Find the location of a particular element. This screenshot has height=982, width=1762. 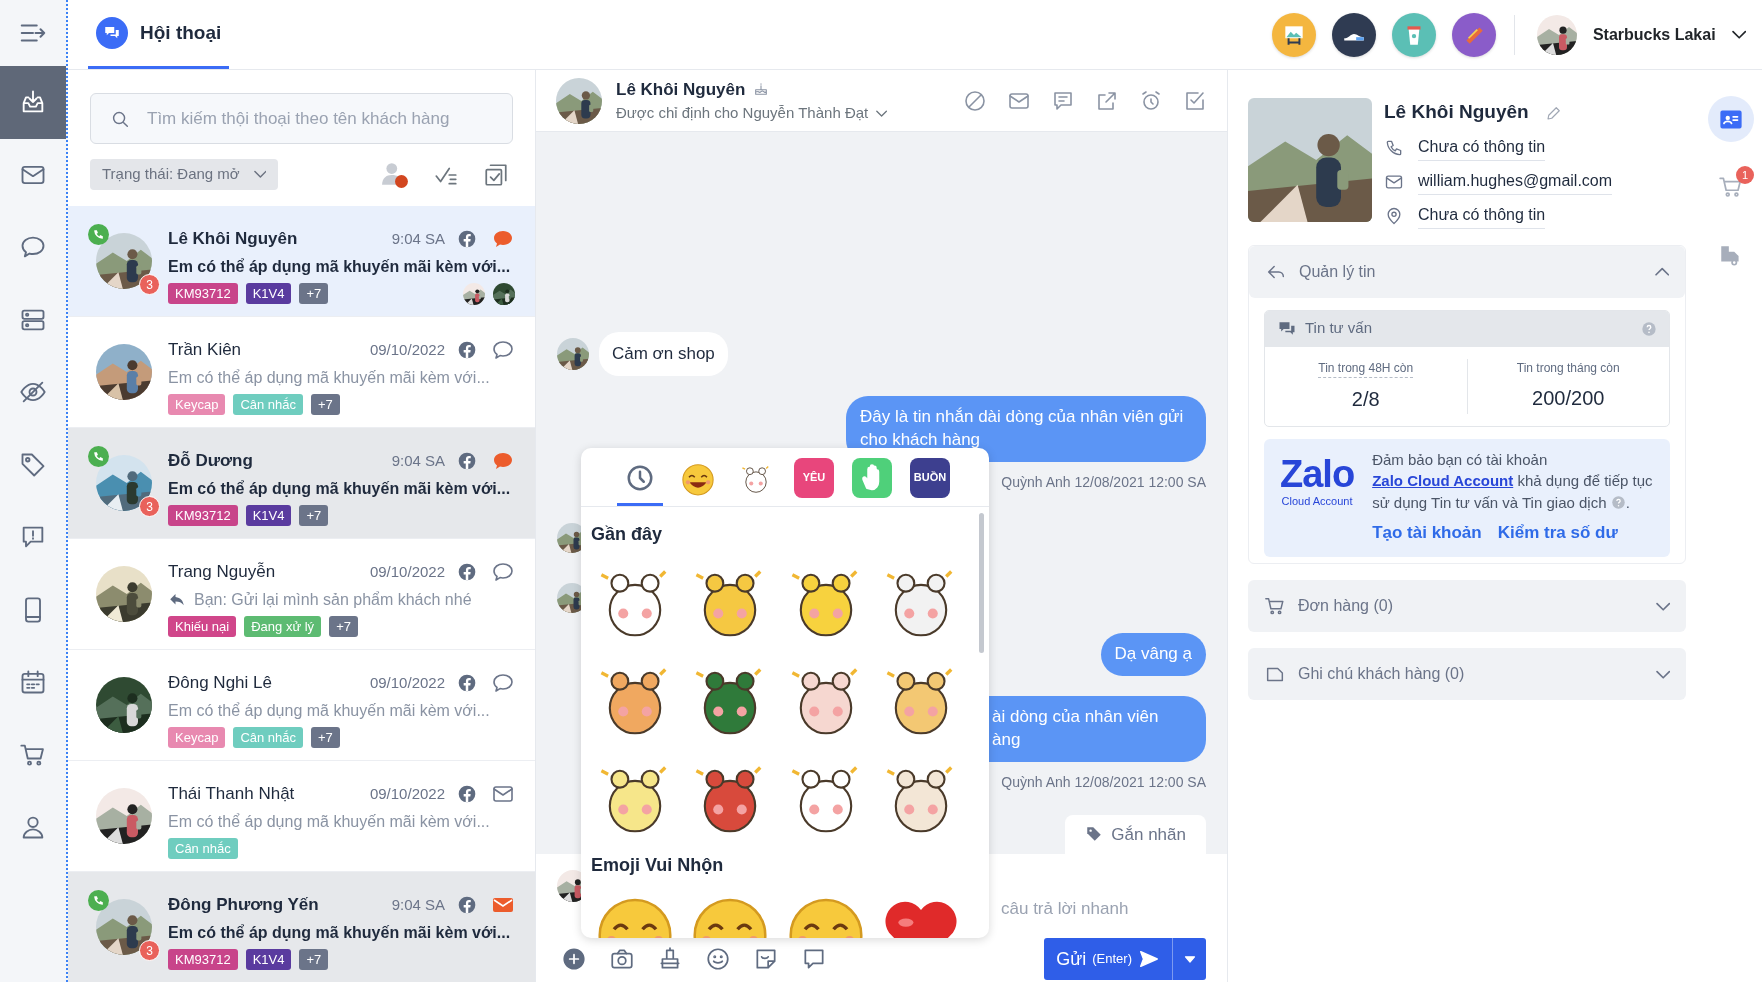

address-field: Chưa có thông tin is located at coordinates (1482, 215).